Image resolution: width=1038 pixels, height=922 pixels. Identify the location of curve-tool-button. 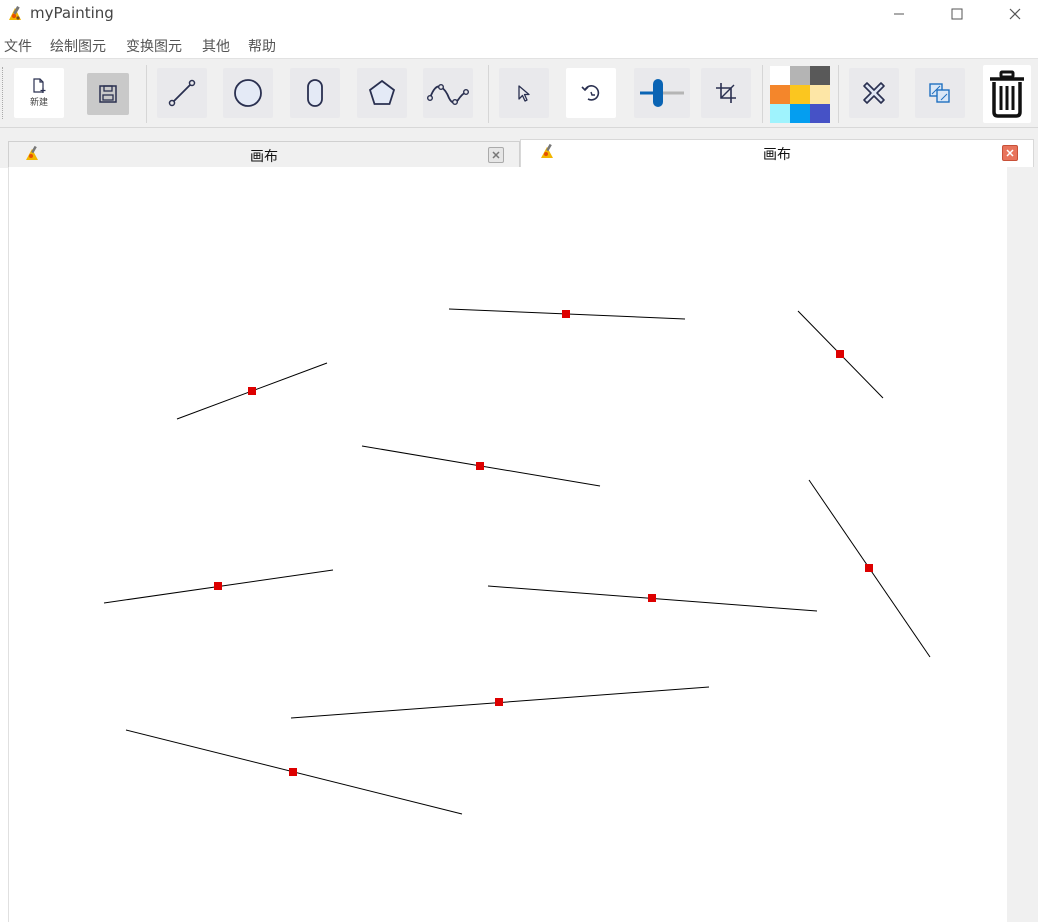
(448, 93).